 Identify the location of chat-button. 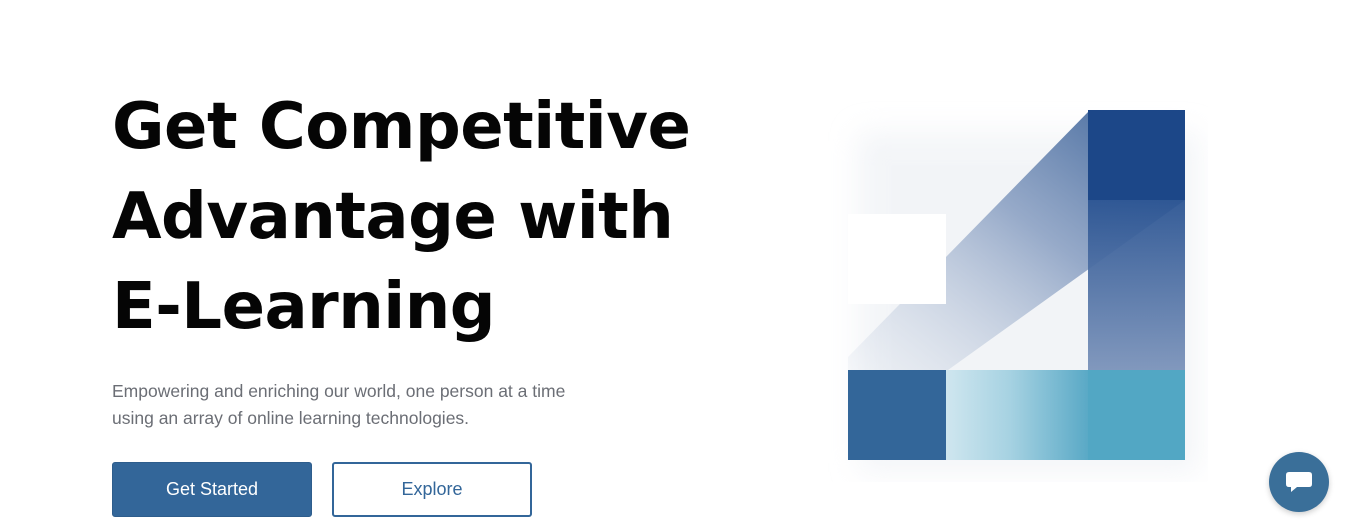
(1299, 482).